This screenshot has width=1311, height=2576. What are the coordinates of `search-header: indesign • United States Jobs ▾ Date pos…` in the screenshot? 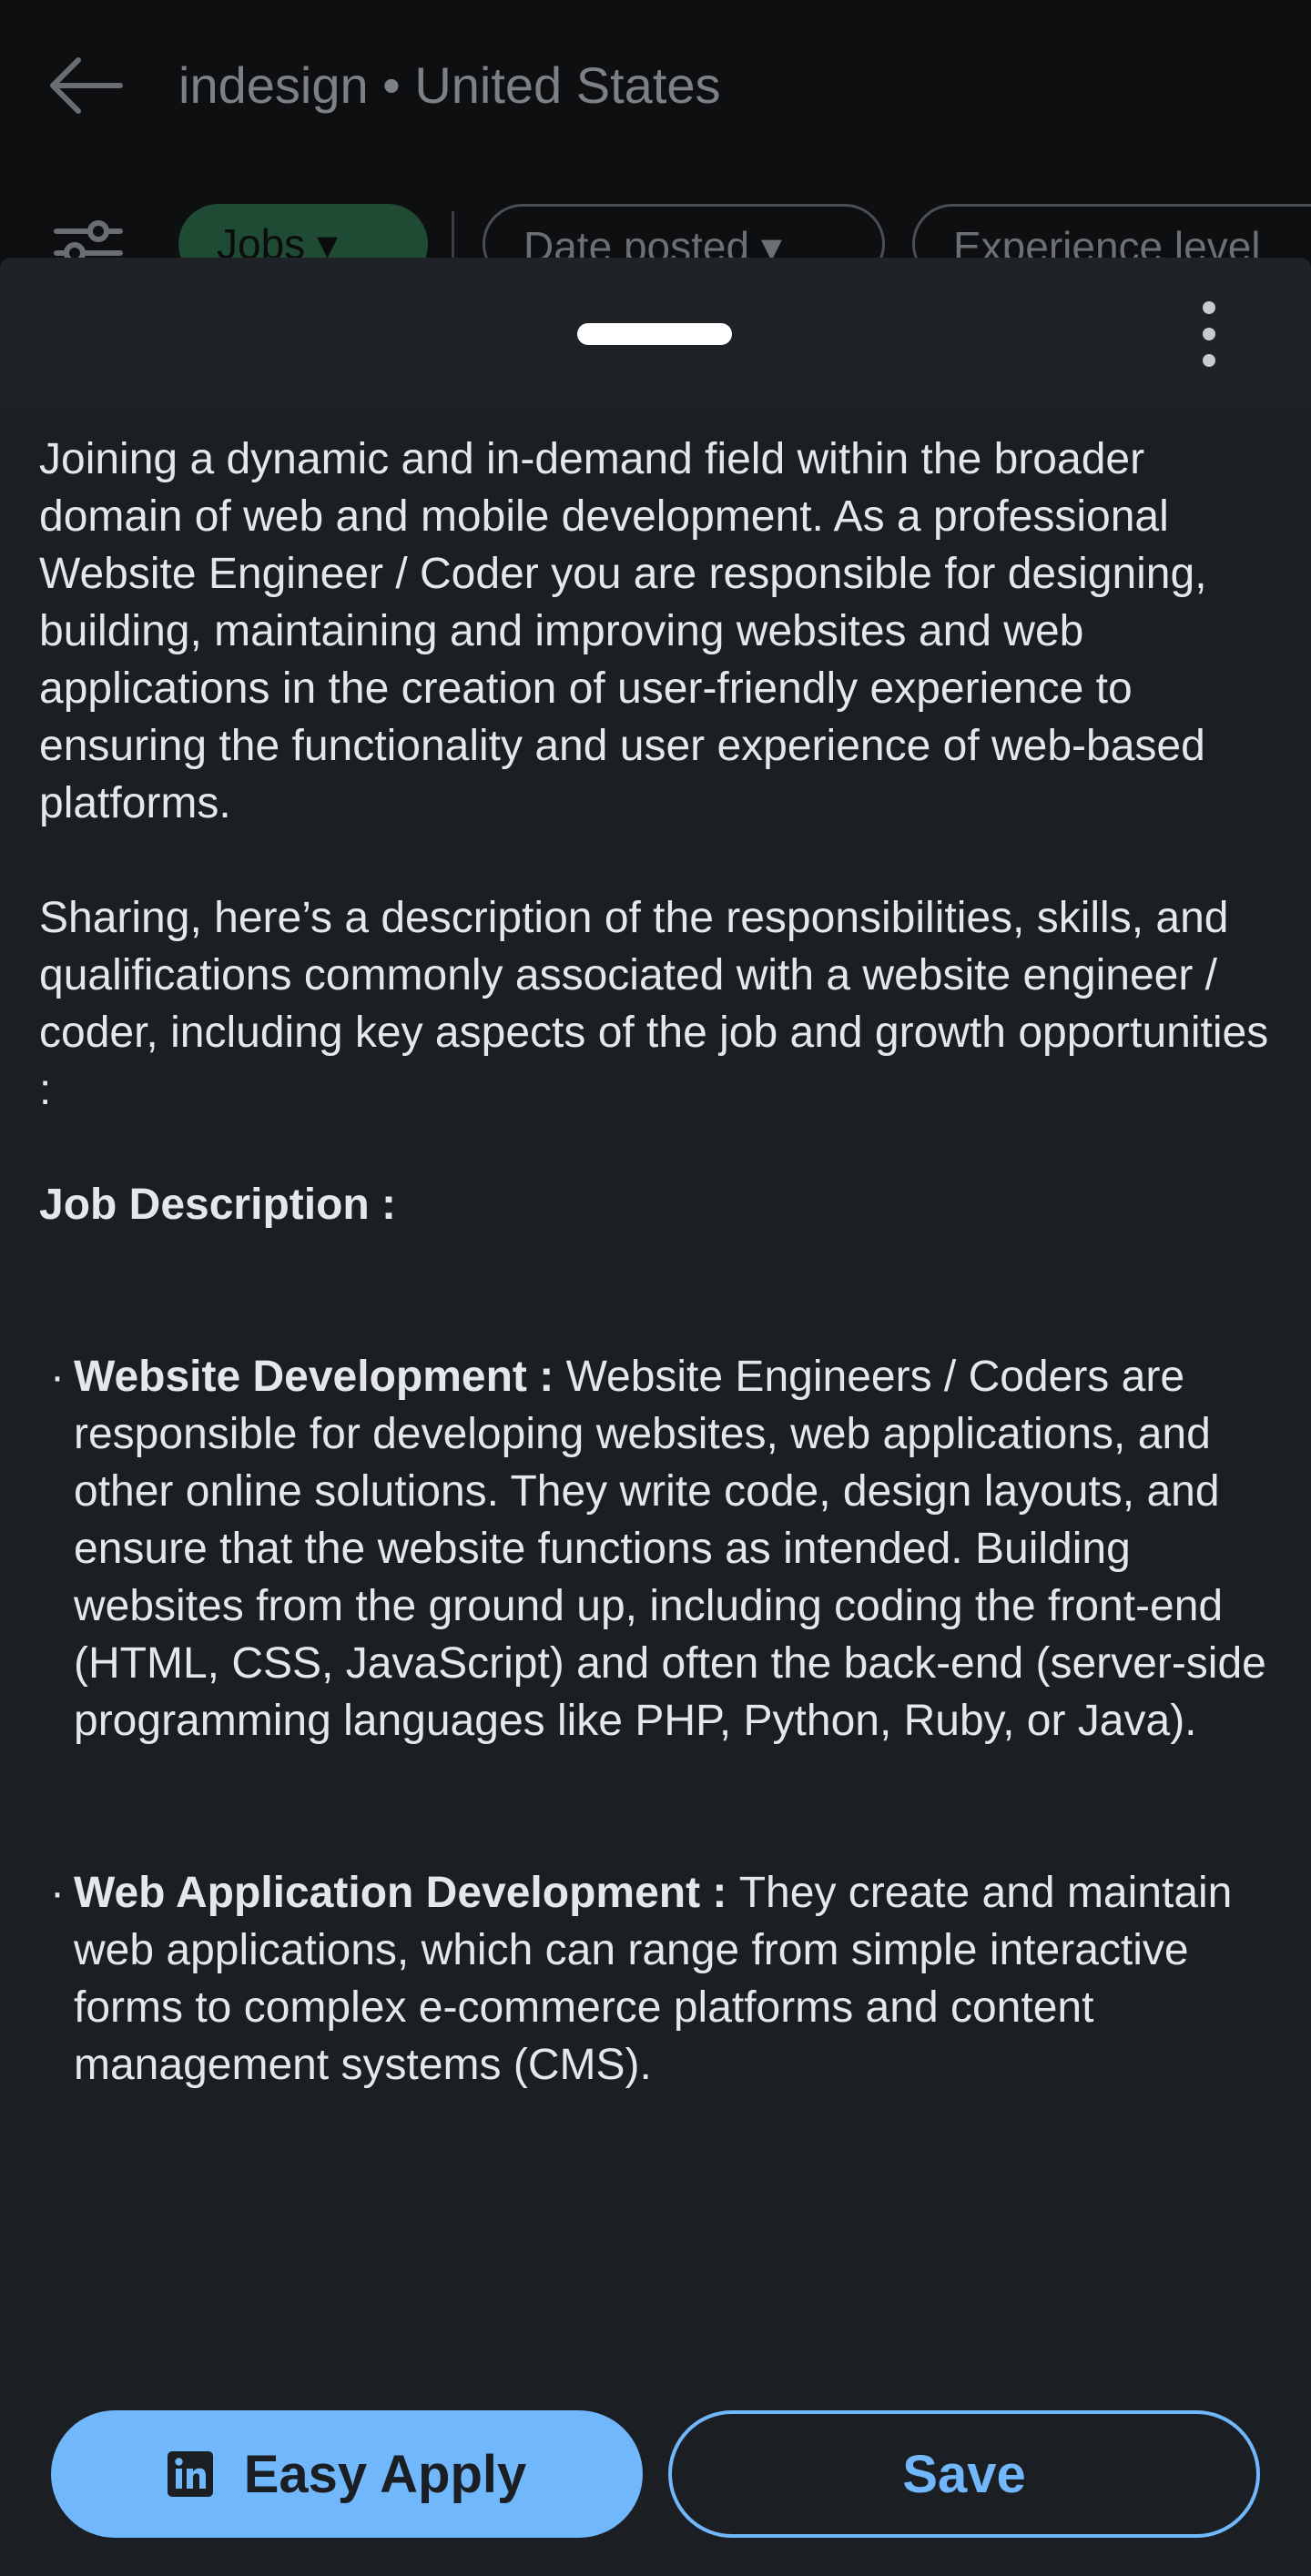 It's located at (655, 142).